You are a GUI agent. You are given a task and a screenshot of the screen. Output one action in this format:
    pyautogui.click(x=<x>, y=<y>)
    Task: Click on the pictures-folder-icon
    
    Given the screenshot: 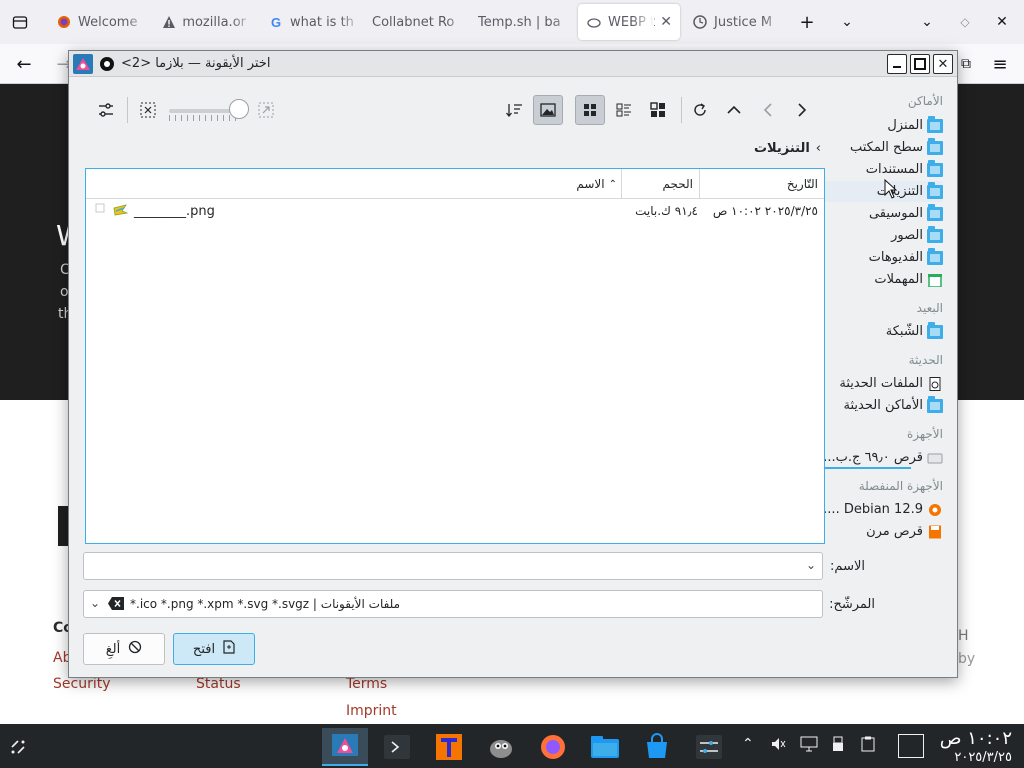 What is the action you would take?
    pyautogui.click(x=935, y=234)
    